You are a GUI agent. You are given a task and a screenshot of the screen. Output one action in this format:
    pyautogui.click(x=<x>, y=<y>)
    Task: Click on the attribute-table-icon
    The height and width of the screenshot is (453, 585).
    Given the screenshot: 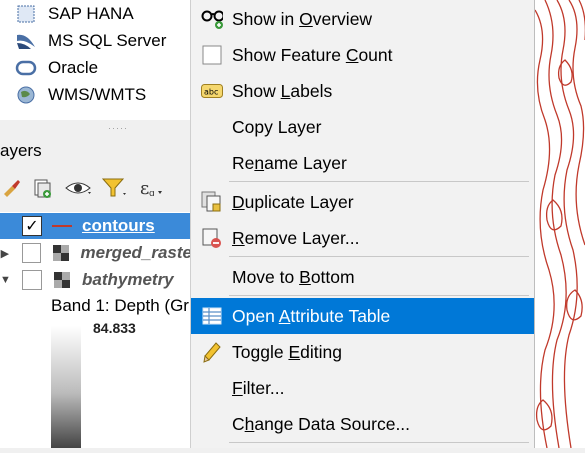 What is the action you would take?
    pyautogui.click(x=212, y=316)
    